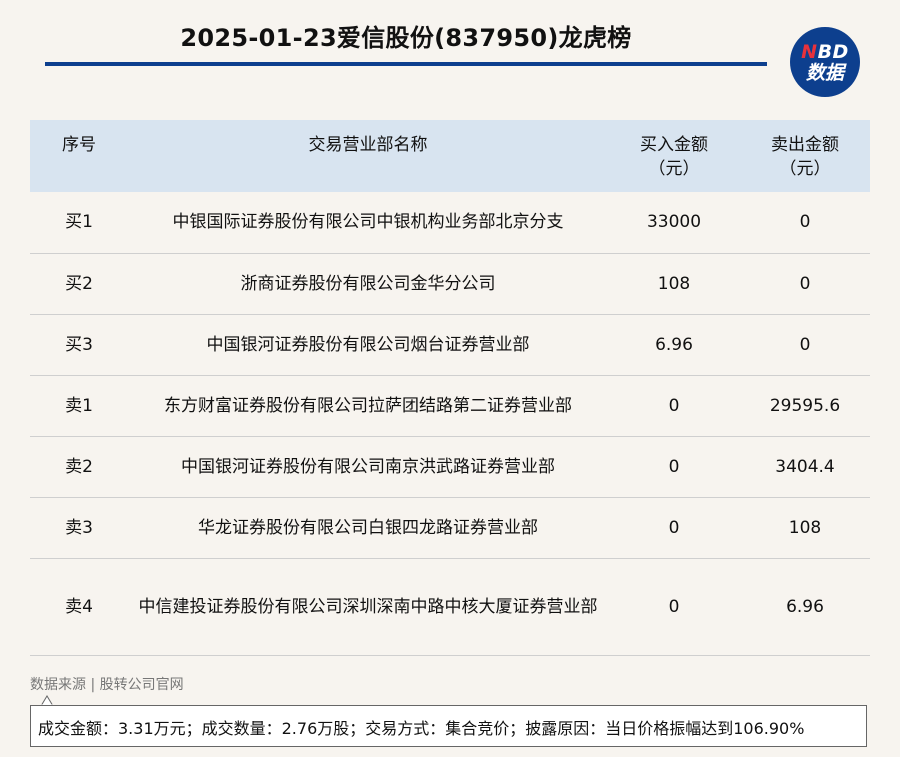 The width and height of the screenshot is (900, 757). I want to click on row-broker-name: 中国银河证券股份有限公司烟台证券营业部, so click(368, 345).